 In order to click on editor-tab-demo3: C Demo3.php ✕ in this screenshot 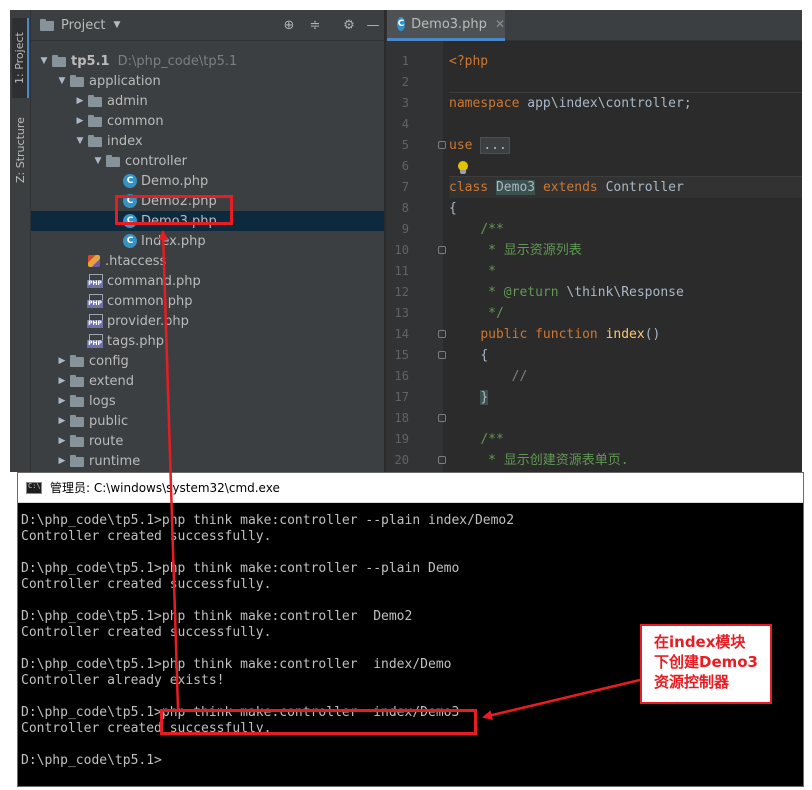, I will do `click(446, 25)`.